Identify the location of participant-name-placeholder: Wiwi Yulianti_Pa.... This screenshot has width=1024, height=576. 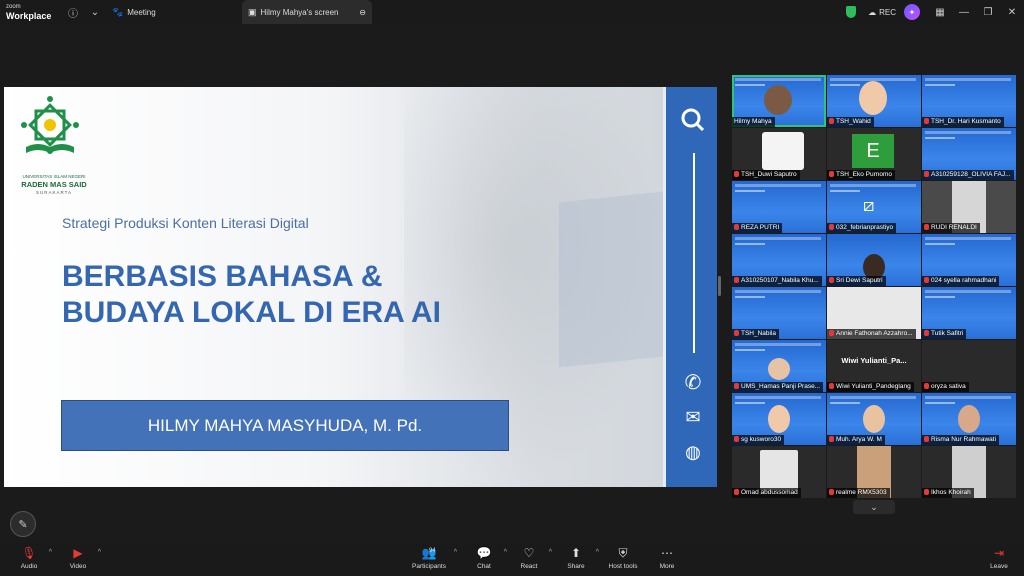
(874, 360).